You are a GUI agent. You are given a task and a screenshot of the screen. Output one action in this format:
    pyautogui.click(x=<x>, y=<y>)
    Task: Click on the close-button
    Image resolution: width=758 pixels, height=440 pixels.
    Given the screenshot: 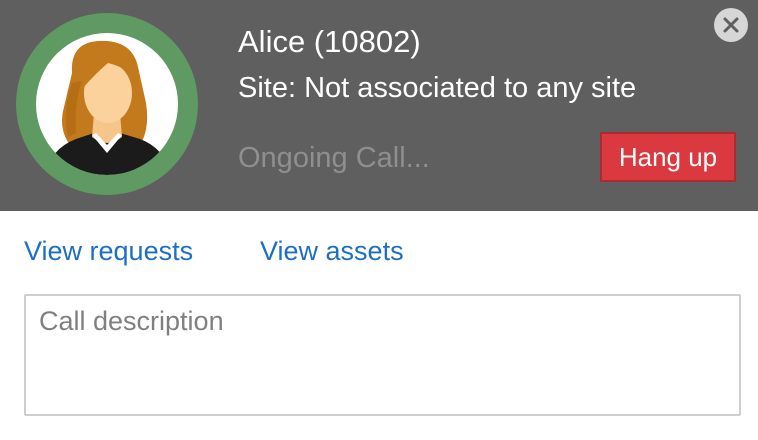 What is the action you would take?
    pyautogui.click(x=731, y=25)
    